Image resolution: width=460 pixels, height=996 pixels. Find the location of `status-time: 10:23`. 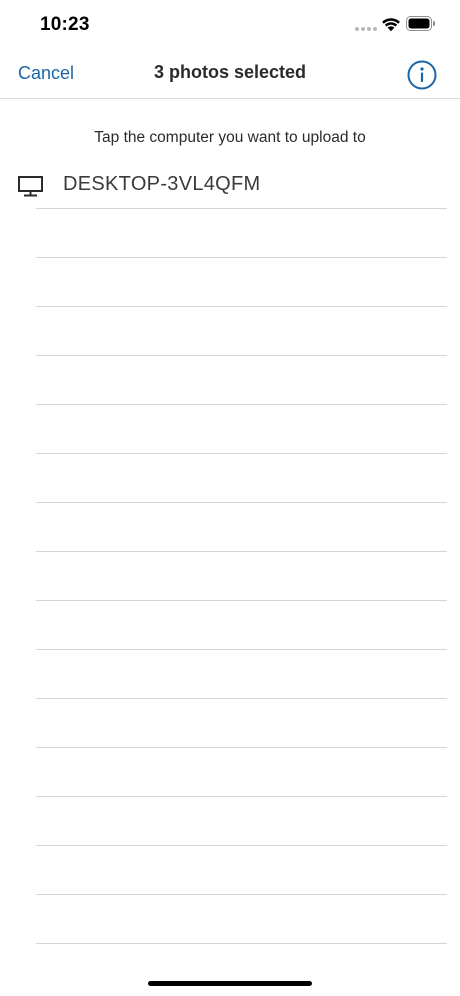

status-time: 10:23 is located at coordinates (65, 24).